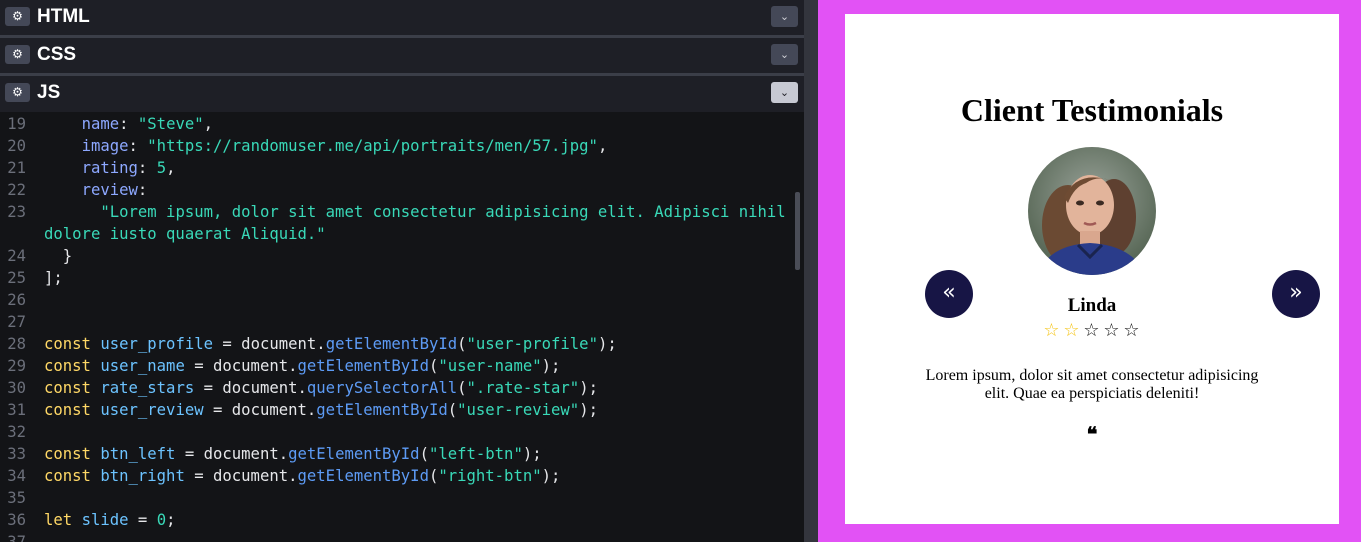 The height and width of the screenshot is (542, 1361). Describe the element at coordinates (16, 190) in the screenshot. I see `line-number: 22` at that location.